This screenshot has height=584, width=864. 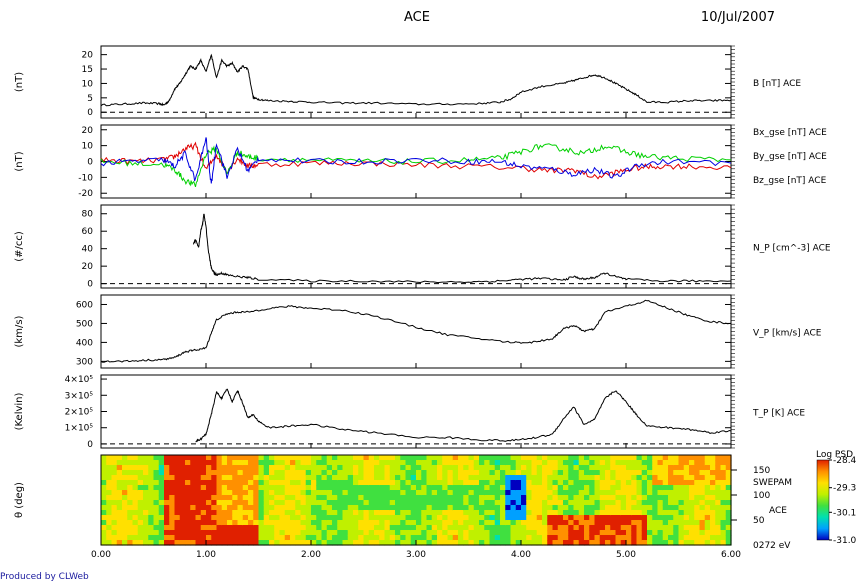 I want to click on y-tick-label: 150, so click(x=761, y=471).